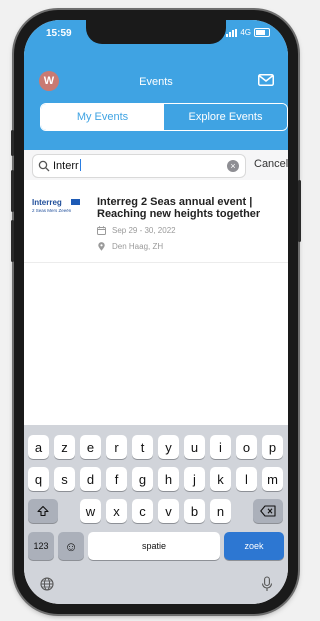 This screenshot has height=621, width=320. What do you see at coordinates (254, 546) in the screenshot?
I see `search-submit-key: zoek` at bounding box center [254, 546].